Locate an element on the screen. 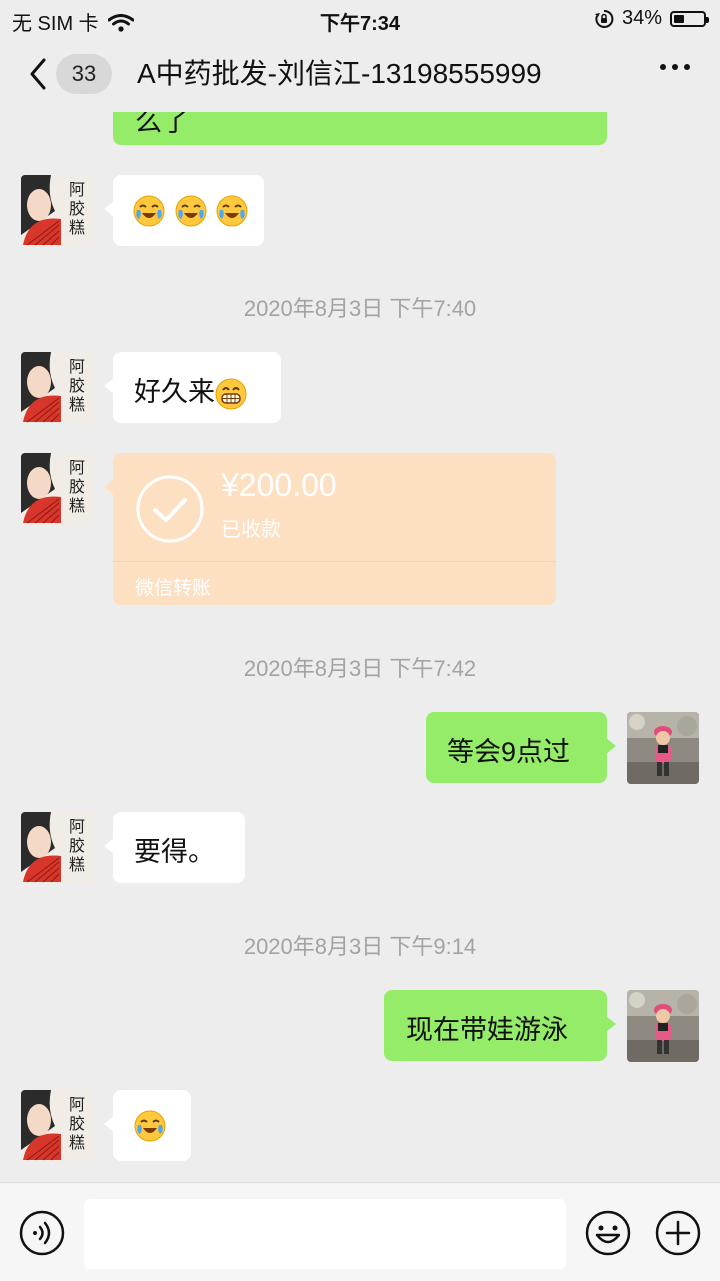 This screenshot has height=1281, width=720. partial-message-text: 么了 is located at coordinates (162, 124).